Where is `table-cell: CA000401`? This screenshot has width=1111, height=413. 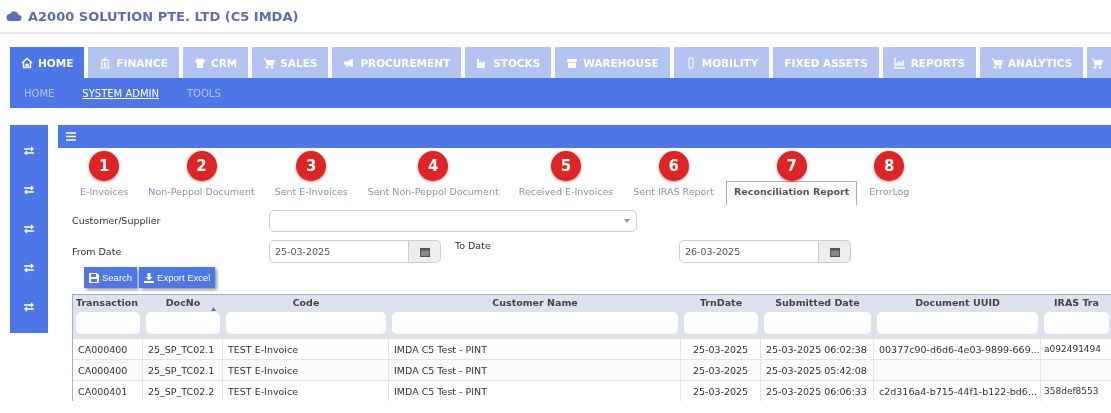 table-cell: CA000401 is located at coordinates (103, 391).